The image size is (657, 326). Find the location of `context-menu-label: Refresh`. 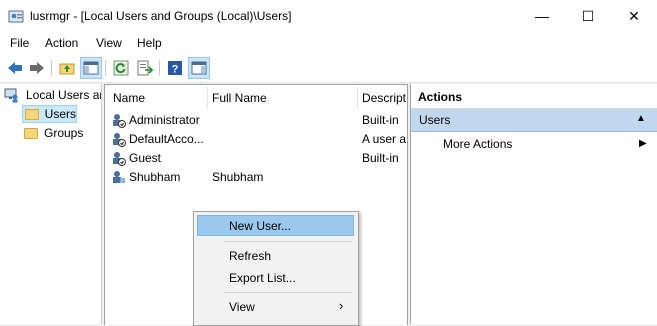

context-menu-label: Refresh is located at coordinates (250, 255).